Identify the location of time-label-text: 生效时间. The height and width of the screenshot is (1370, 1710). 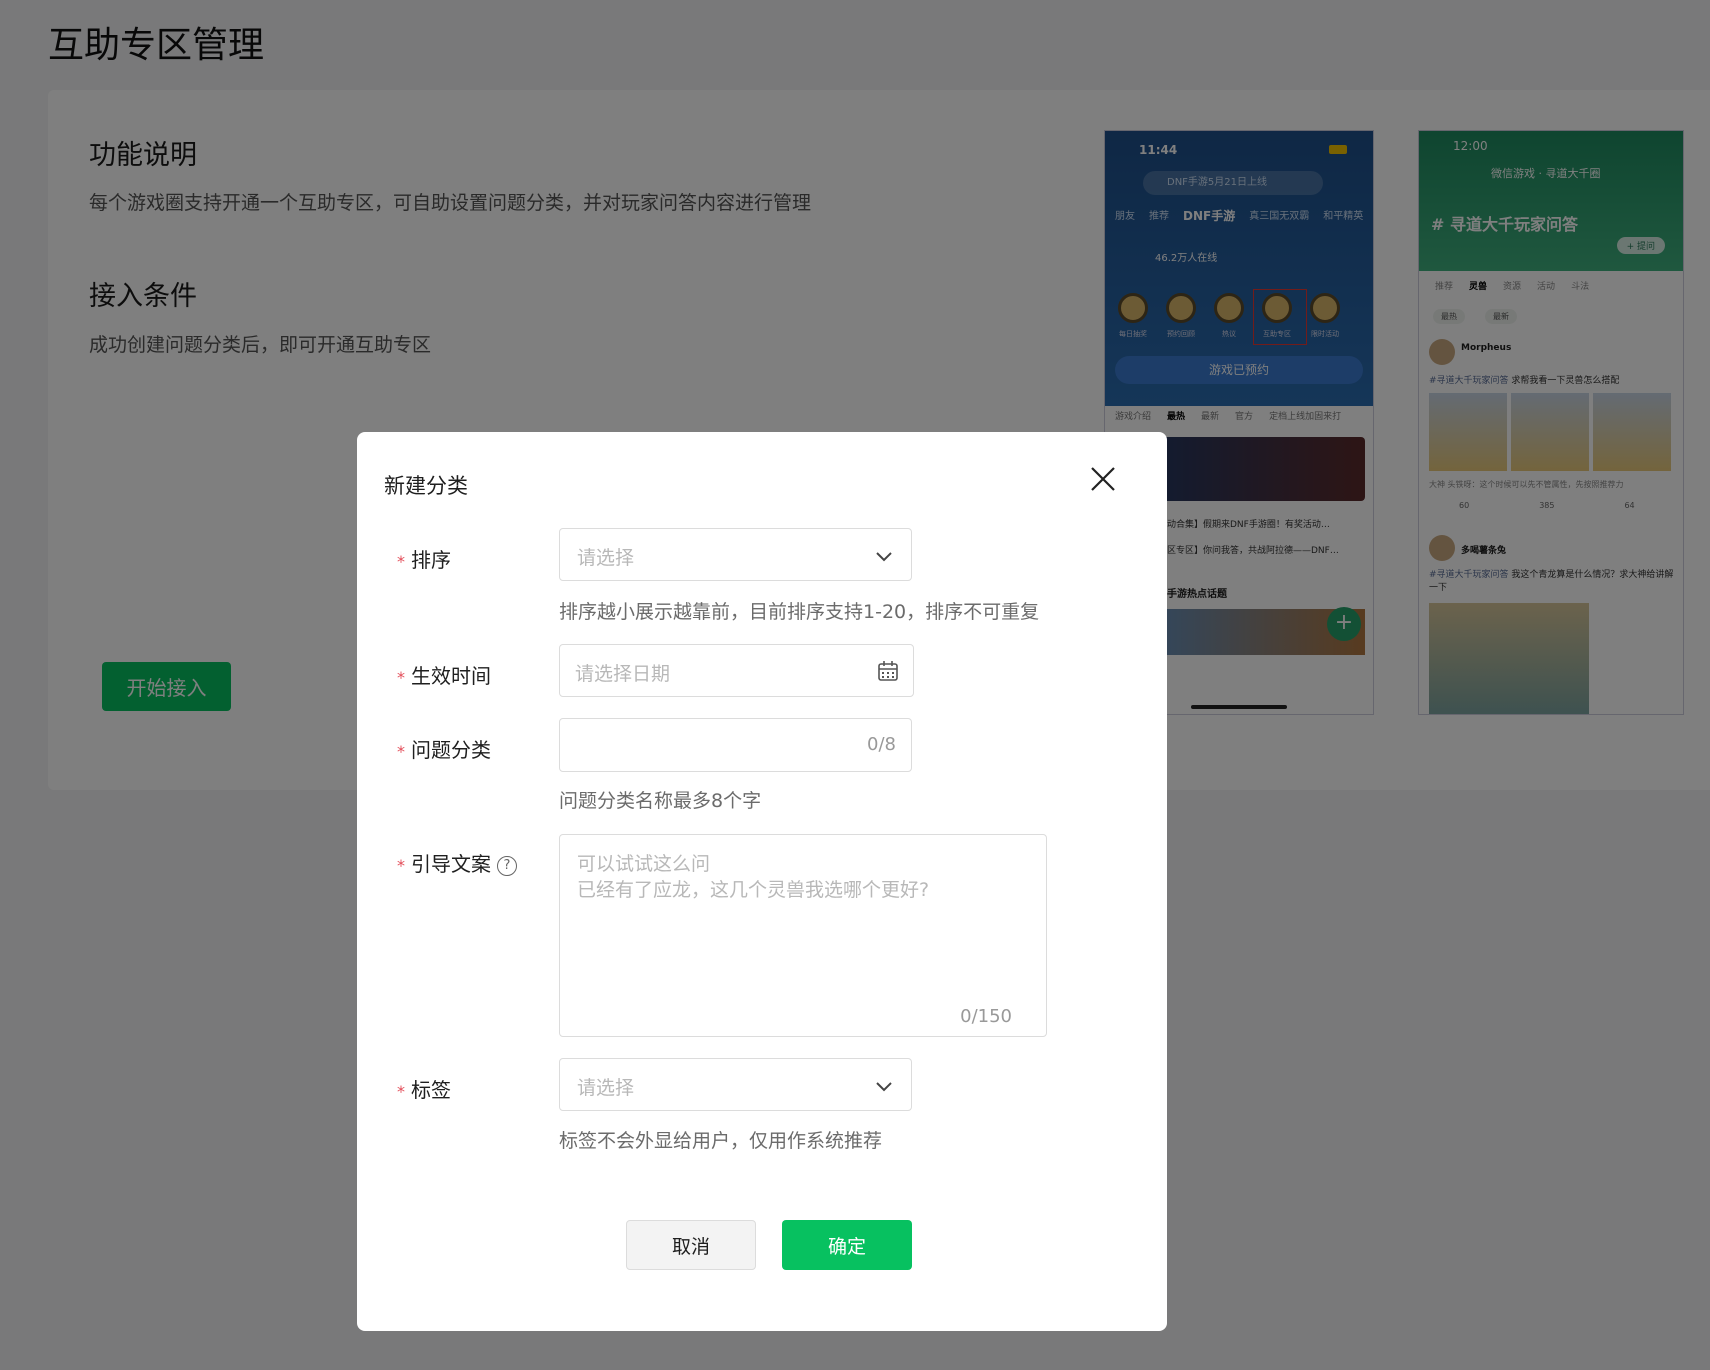
(451, 676).